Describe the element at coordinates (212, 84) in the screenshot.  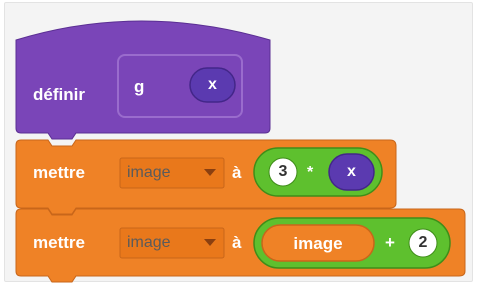
I see `param-x-label: x` at that location.